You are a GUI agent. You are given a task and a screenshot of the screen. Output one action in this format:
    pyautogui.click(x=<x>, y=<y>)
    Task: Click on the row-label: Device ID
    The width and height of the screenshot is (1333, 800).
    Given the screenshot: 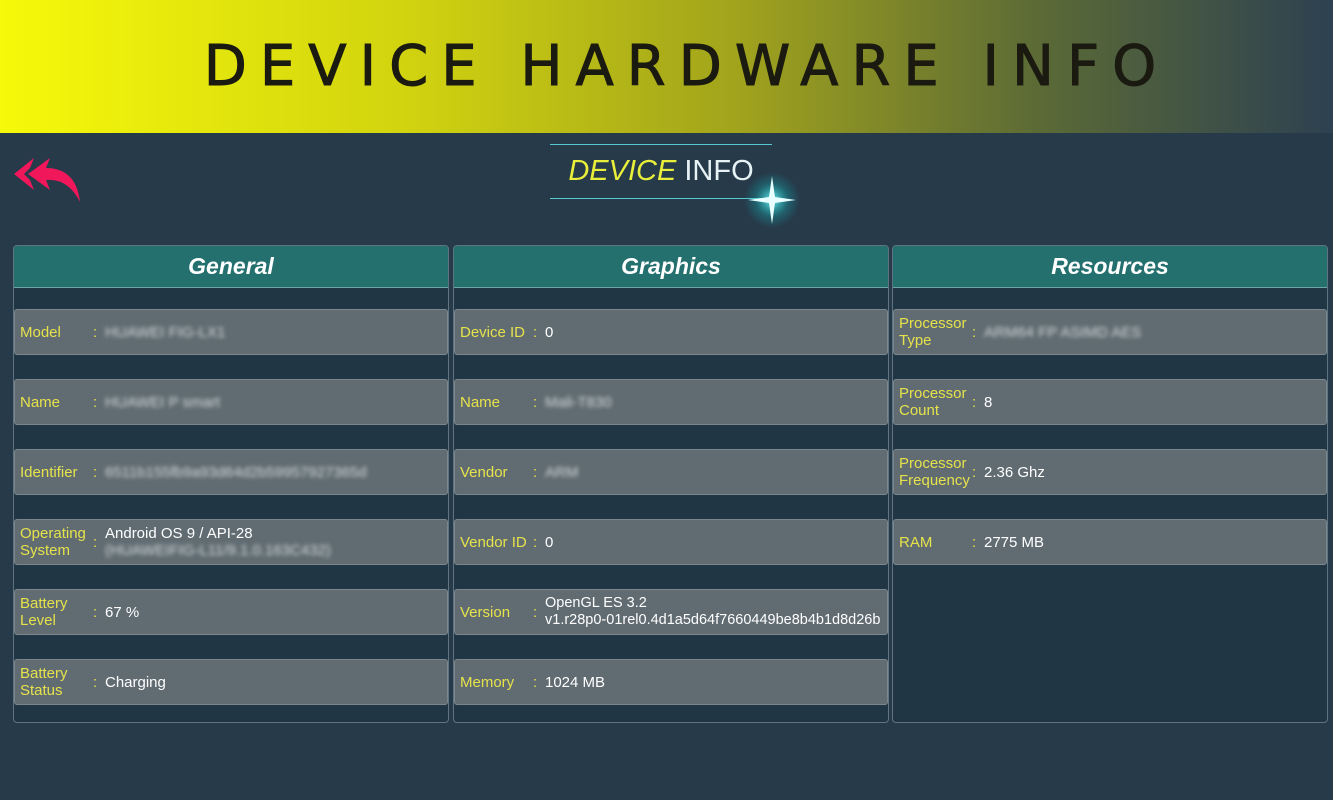 What is the action you would take?
    pyautogui.click(x=493, y=332)
    